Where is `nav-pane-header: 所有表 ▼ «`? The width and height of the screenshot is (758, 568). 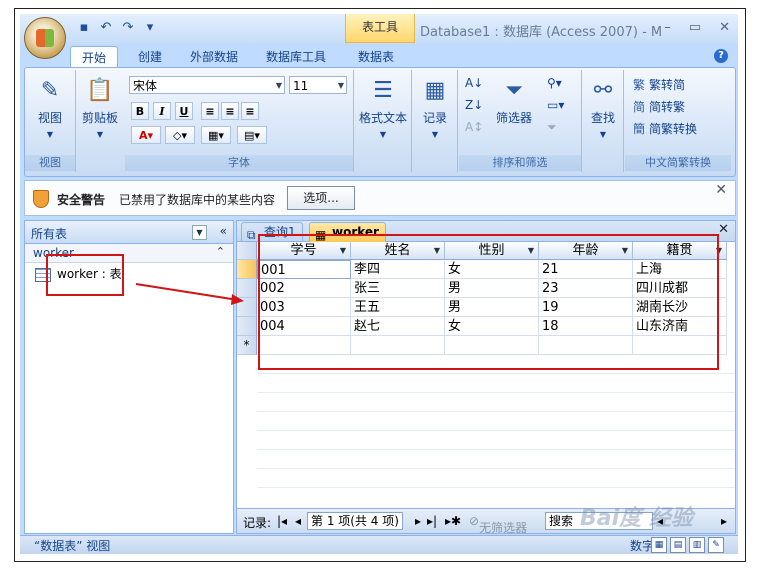
nav-pane-header: 所有表 ▼ « is located at coordinates (129, 232).